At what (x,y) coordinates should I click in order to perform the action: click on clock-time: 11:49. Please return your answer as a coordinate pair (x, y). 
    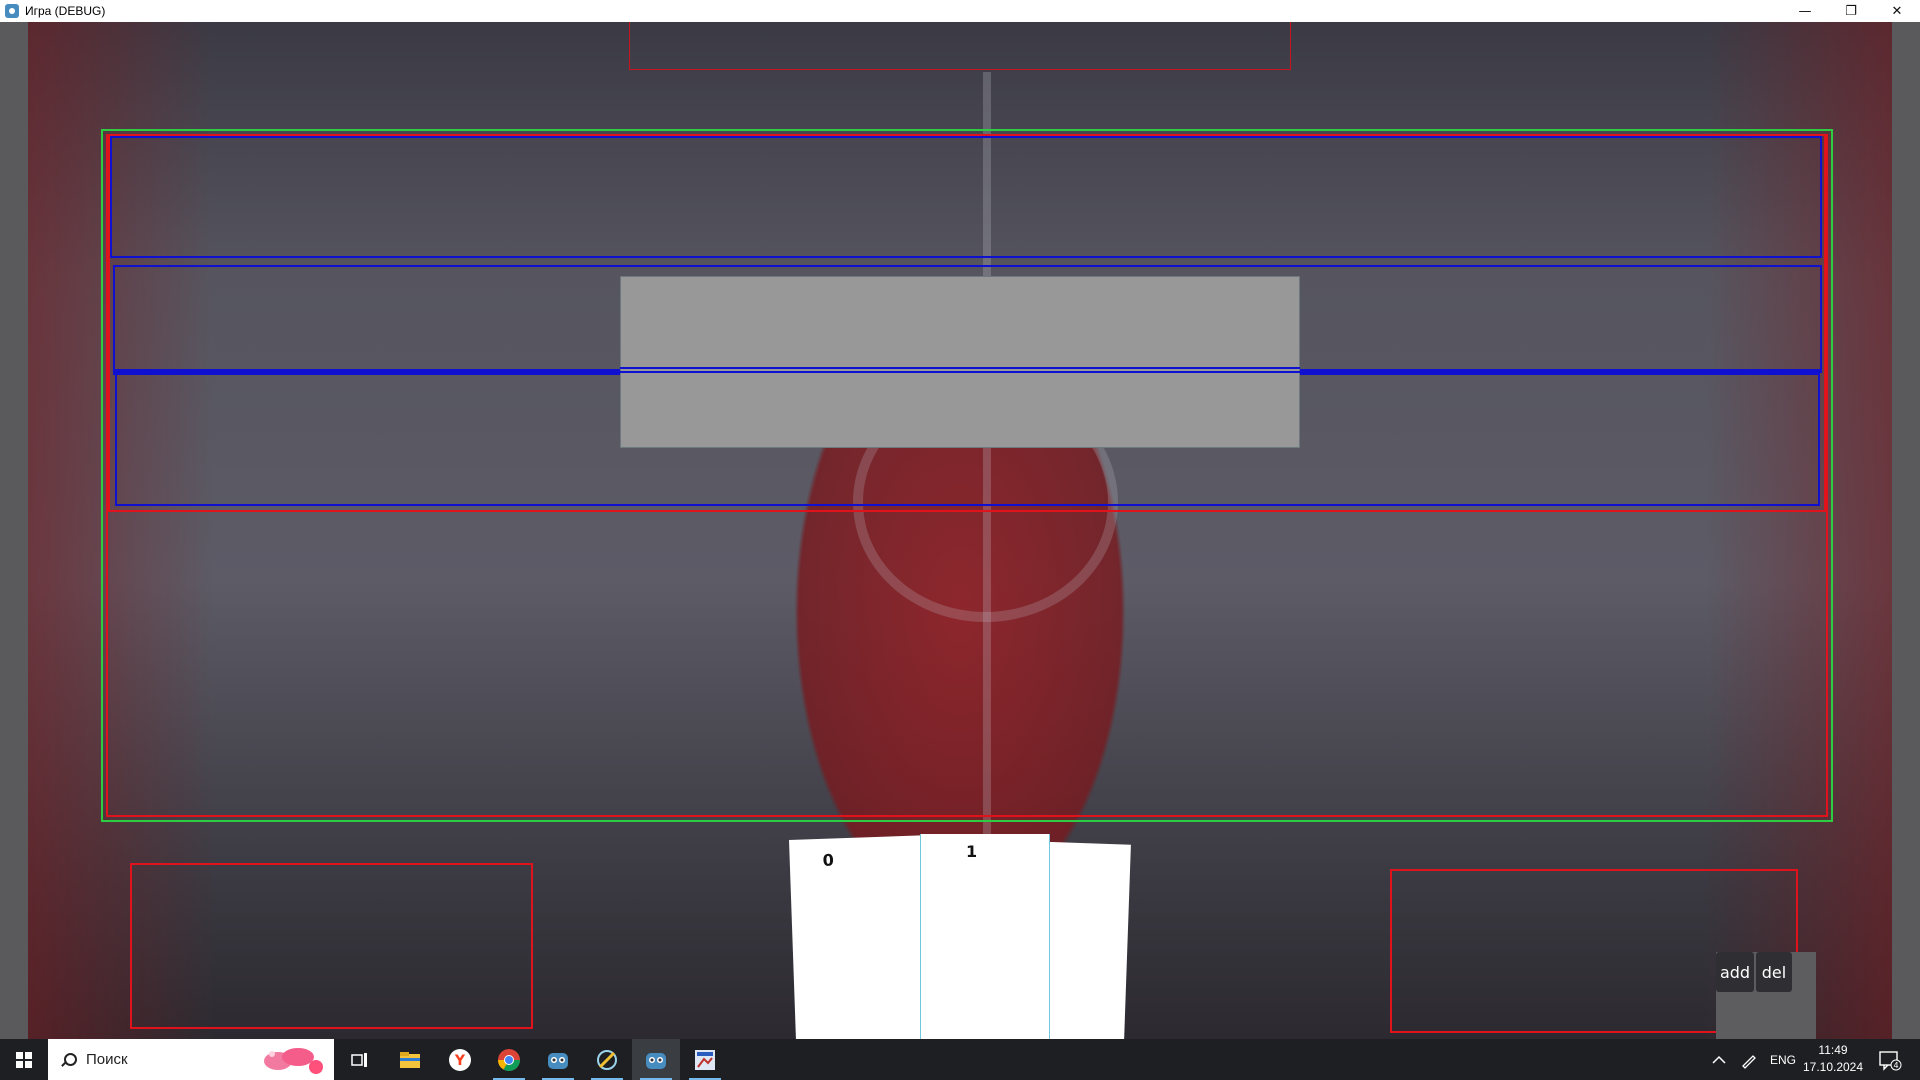
    Looking at the image, I should click on (1833, 1050).